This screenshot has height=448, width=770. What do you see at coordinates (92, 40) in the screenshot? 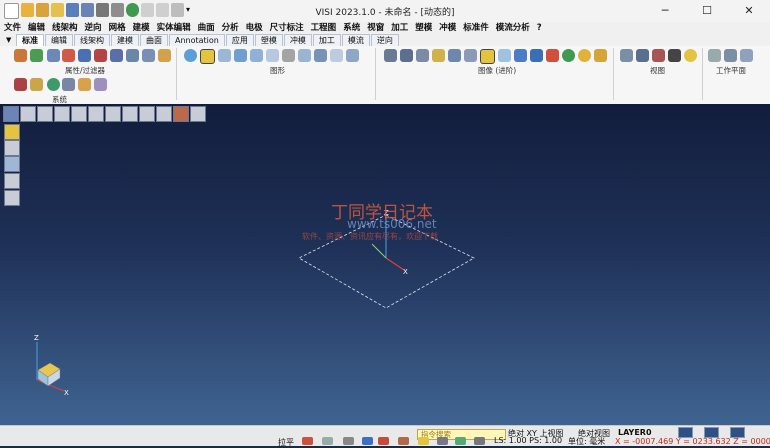
I see `tab-wireframe: 线架构` at bounding box center [92, 40].